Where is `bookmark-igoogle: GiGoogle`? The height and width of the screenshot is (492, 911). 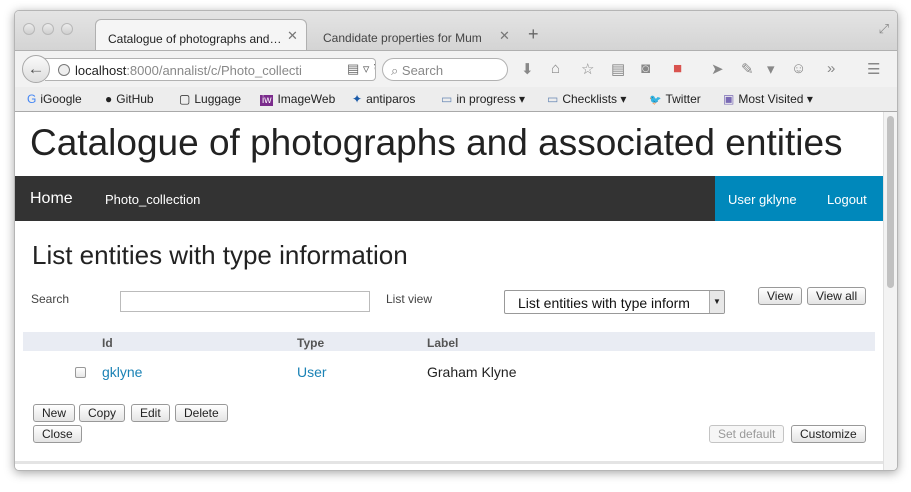 bookmark-igoogle: GiGoogle is located at coordinates (54, 99).